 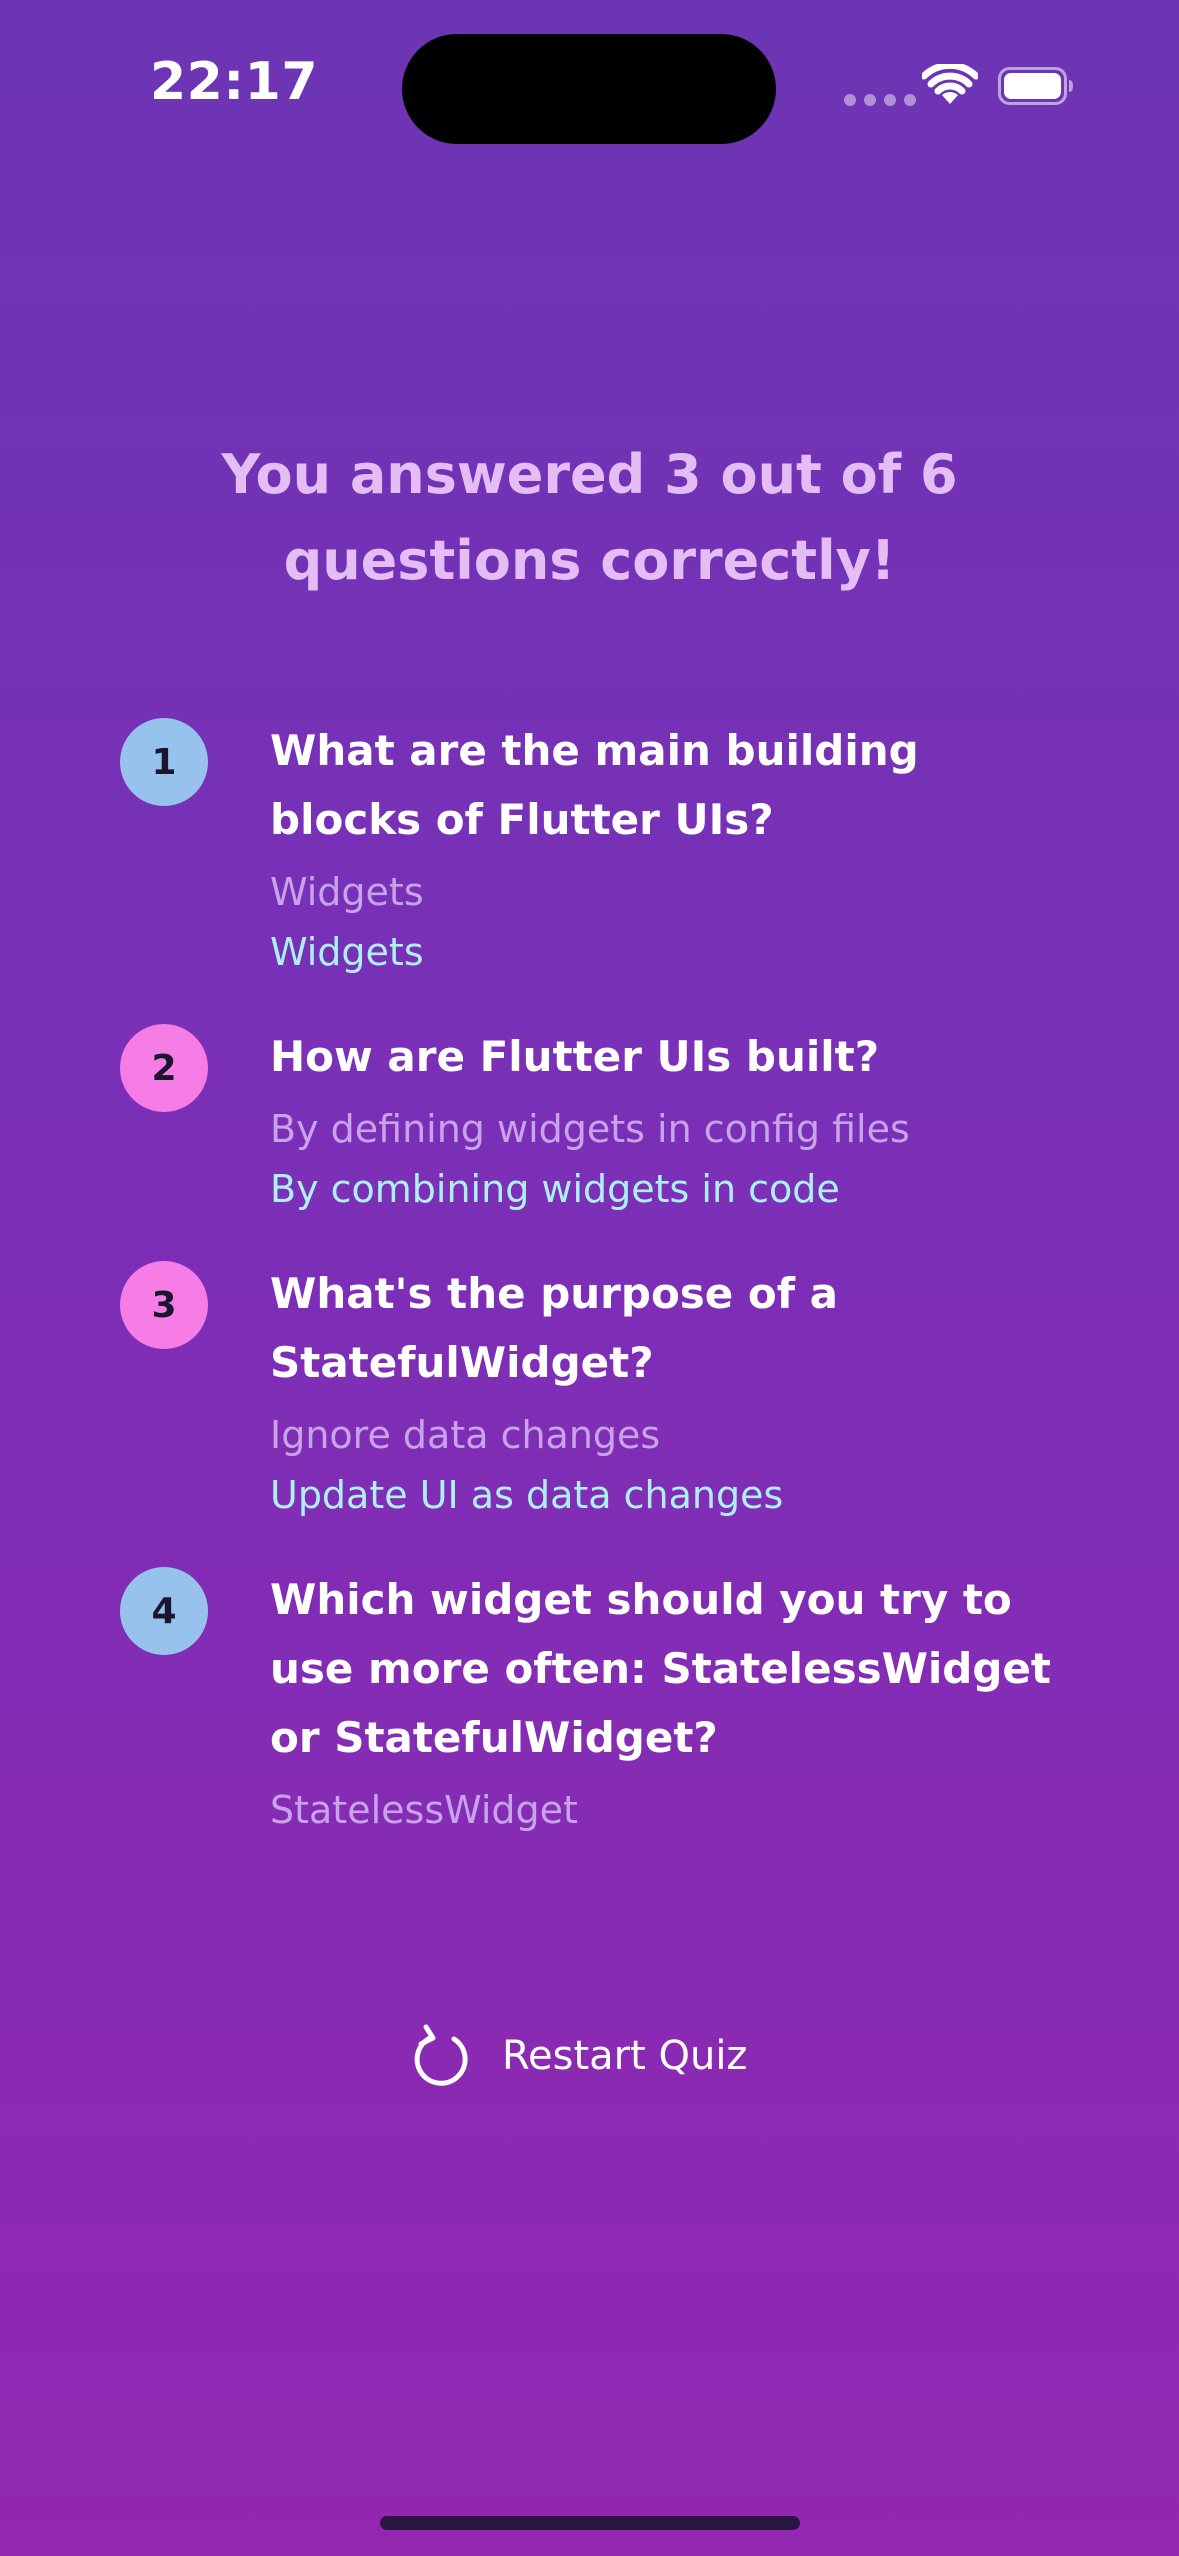 I want to click on restart-quiz-button: Restart Quiz, so click(x=578, y=2056).